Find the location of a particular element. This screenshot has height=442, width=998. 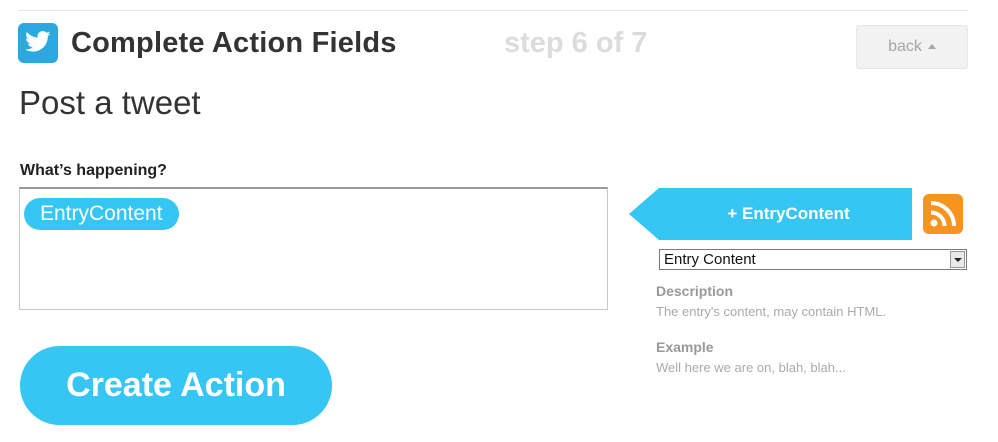

add-ingredient-label: + EntryContent is located at coordinates (788, 213).